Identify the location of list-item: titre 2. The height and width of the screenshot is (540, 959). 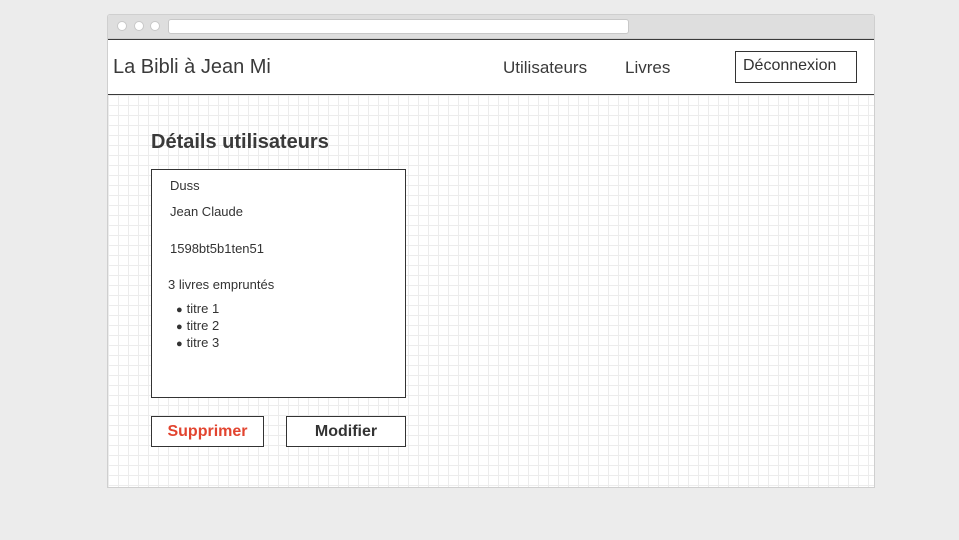
(198, 326).